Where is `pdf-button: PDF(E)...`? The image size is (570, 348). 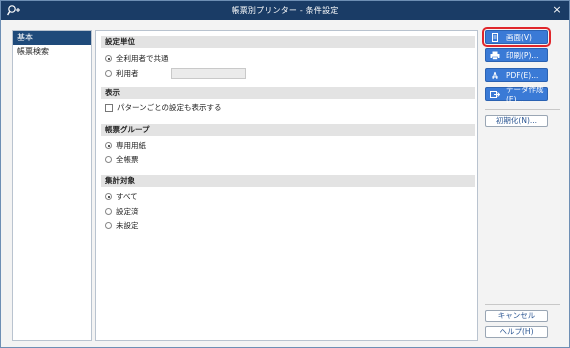 pdf-button: PDF(E)... is located at coordinates (516, 75).